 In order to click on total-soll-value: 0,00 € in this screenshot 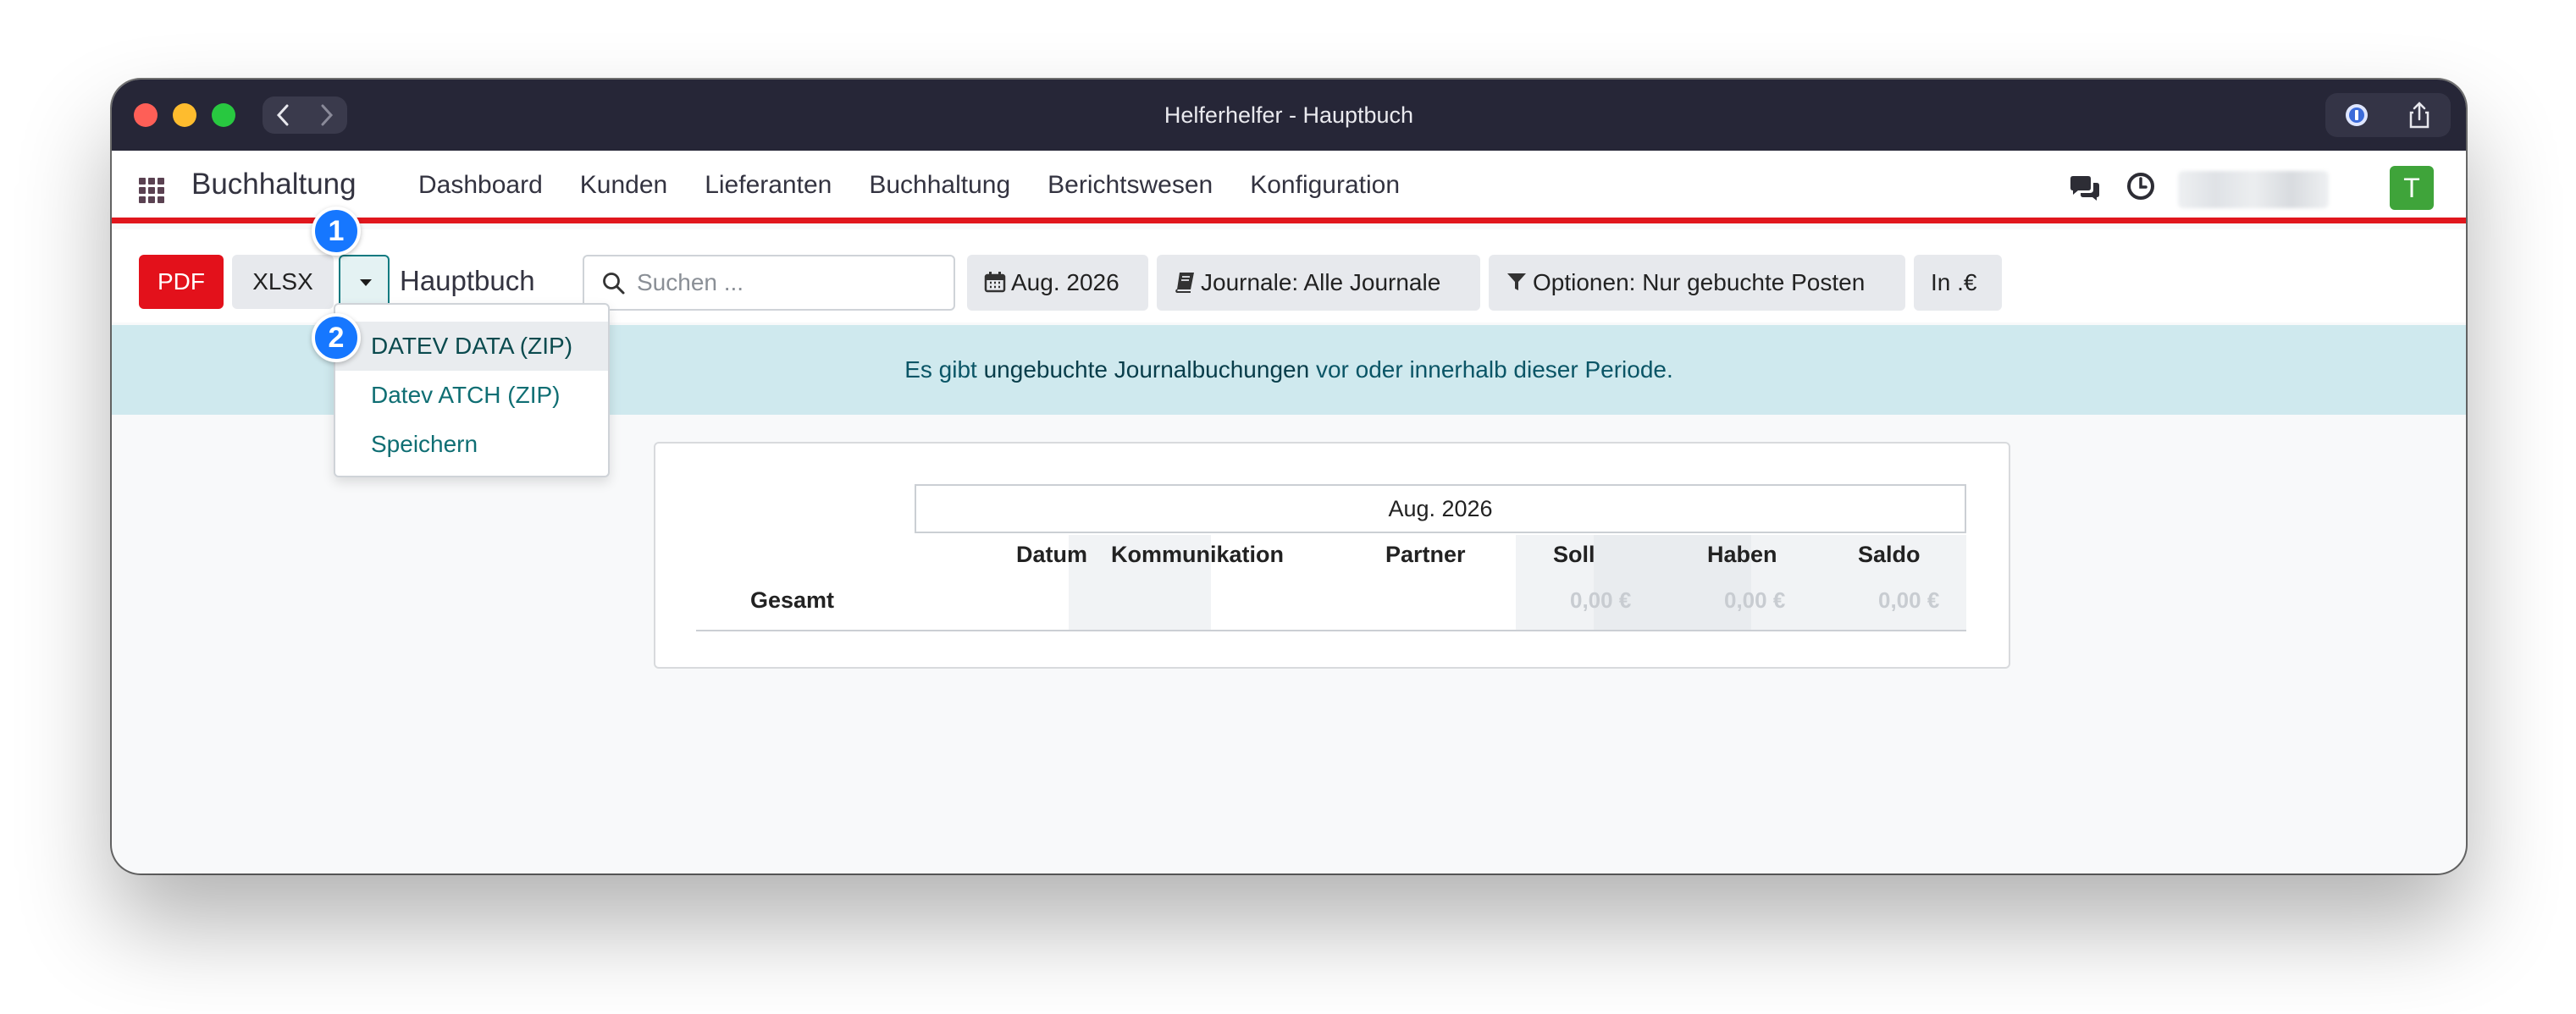, I will do `click(1601, 600)`.